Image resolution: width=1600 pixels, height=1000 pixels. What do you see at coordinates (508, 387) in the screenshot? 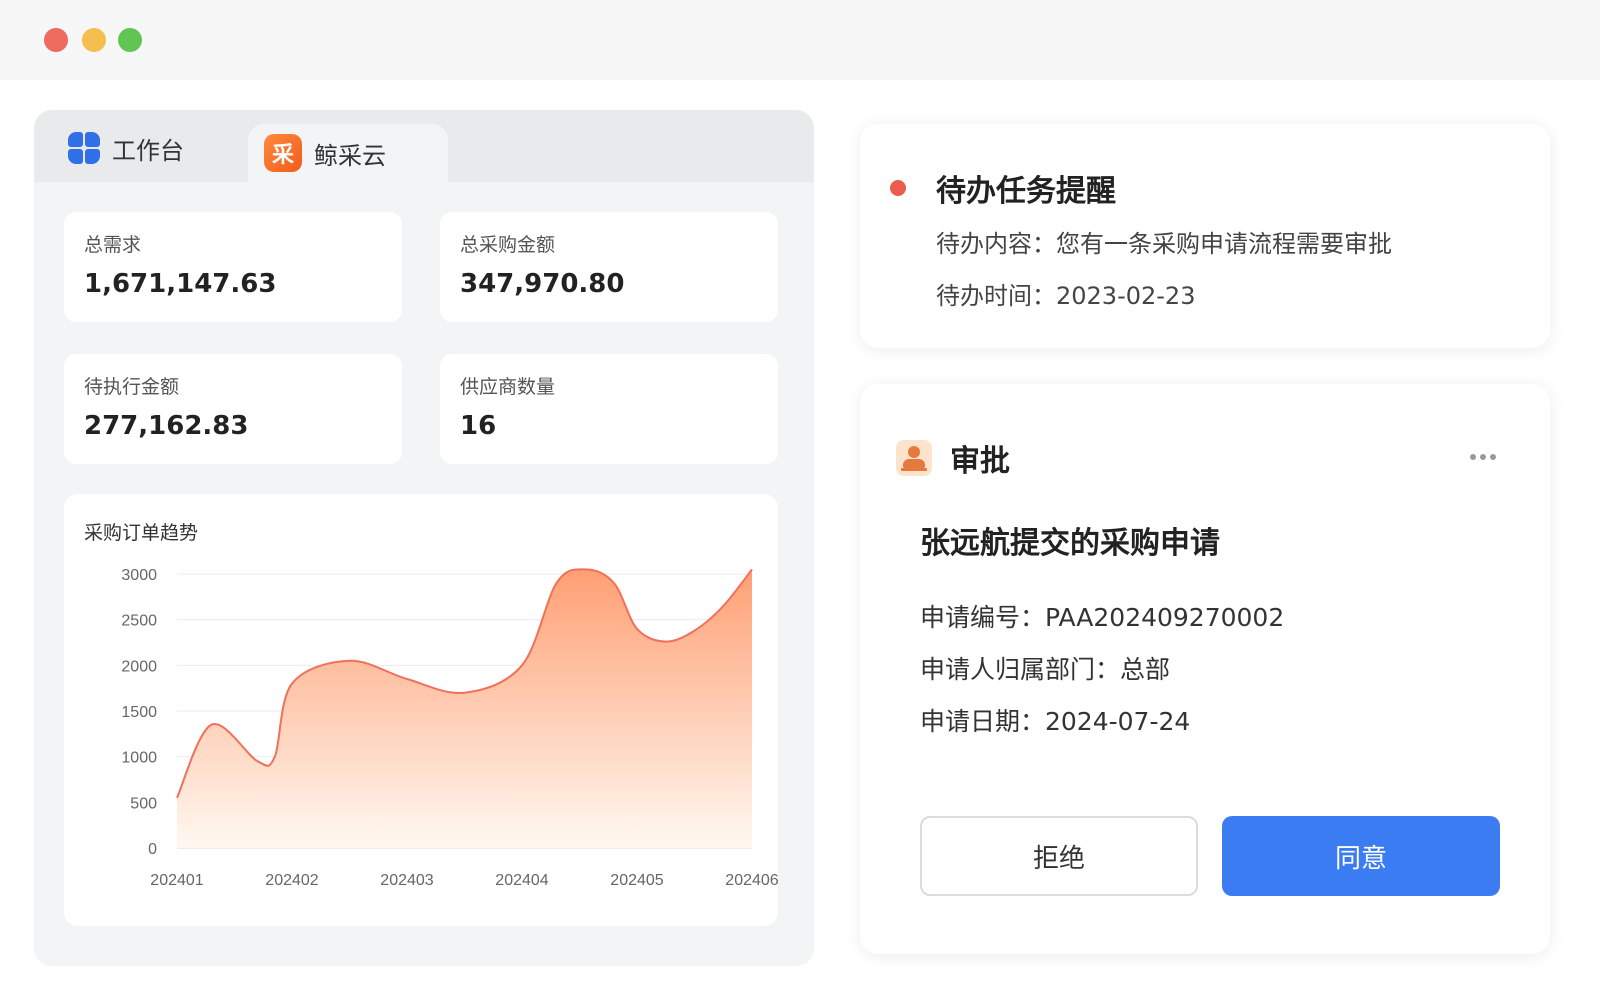
I see `stat-label: 供应商数量` at bounding box center [508, 387].